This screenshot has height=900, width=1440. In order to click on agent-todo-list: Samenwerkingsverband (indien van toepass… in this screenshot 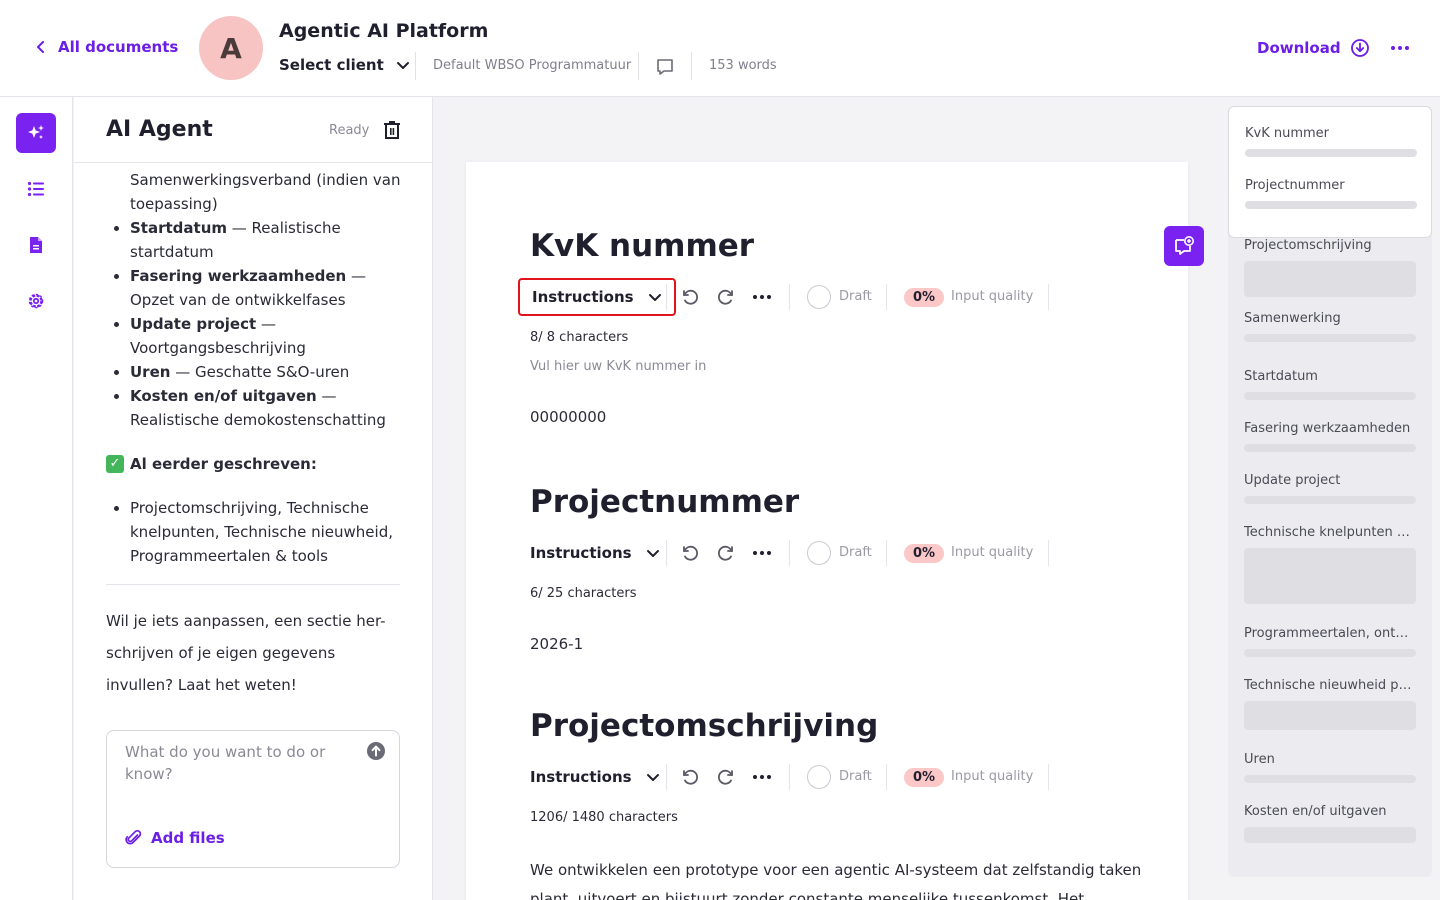, I will do `click(256, 300)`.